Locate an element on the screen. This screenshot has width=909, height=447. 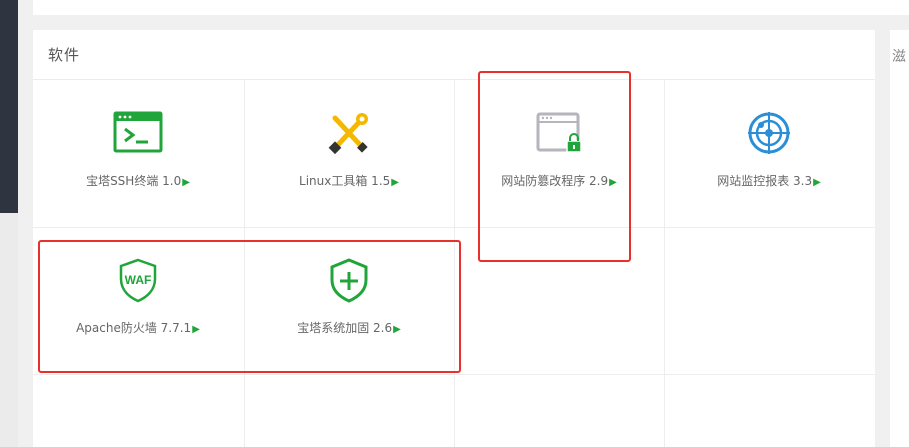
left-sidebar is located at coordinates (9, 223).